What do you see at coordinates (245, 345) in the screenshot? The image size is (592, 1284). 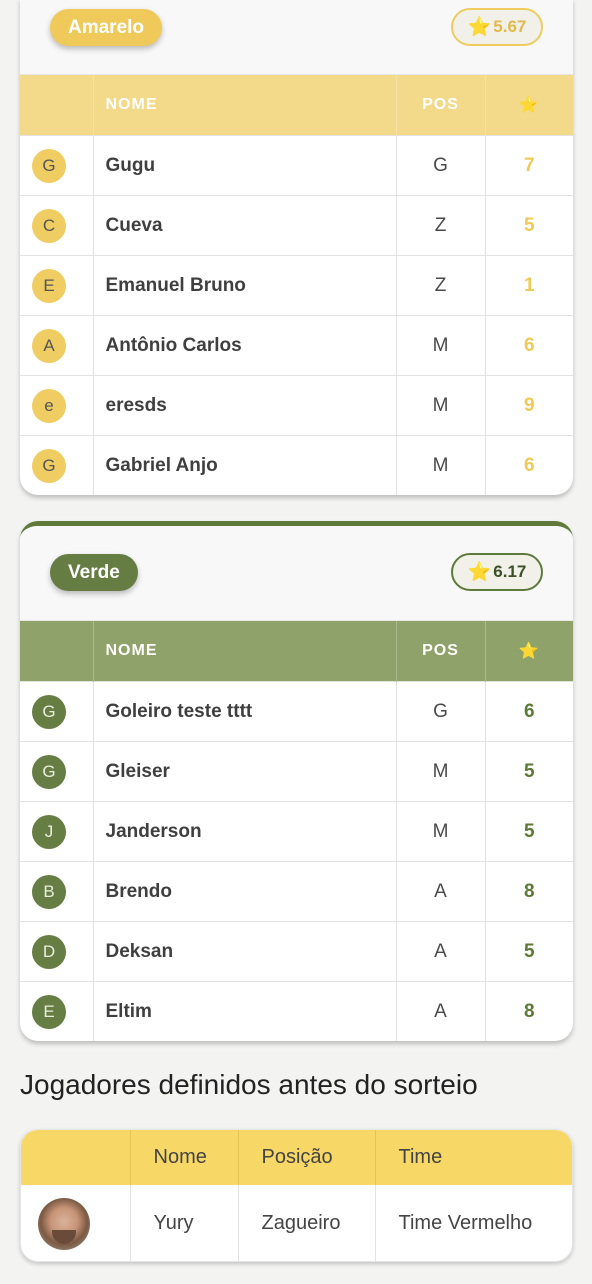 I see `player-name: Antônio Carlos` at bounding box center [245, 345].